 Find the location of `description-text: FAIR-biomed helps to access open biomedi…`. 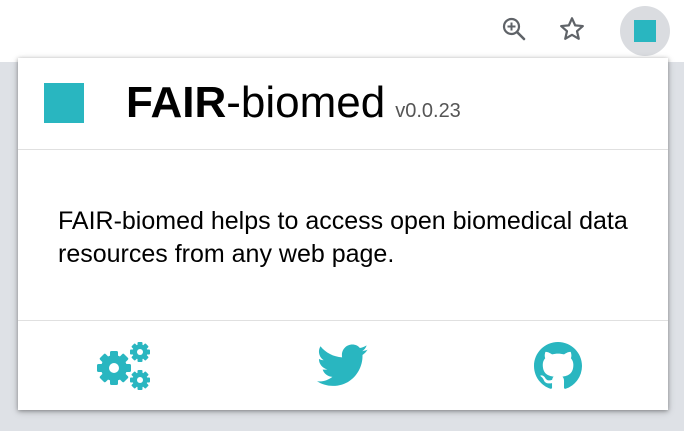

description-text: FAIR-biomed helps to access open biomedi… is located at coordinates (343, 237).